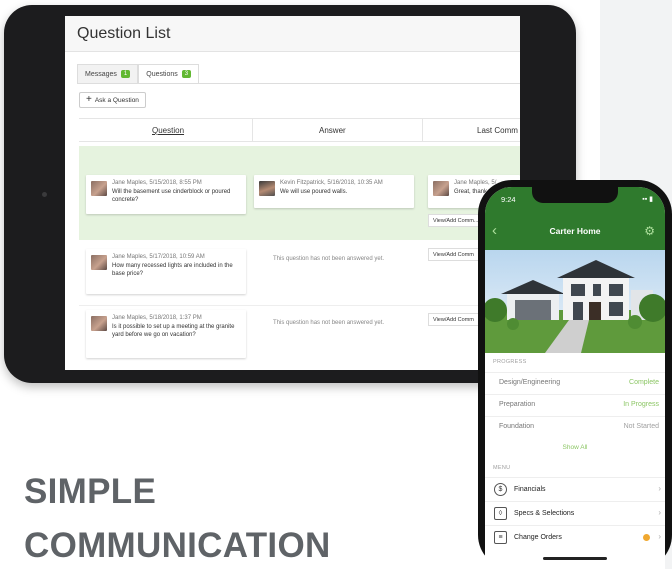  I want to click on headline-line-1: SIMPLE, so click(90, 491).